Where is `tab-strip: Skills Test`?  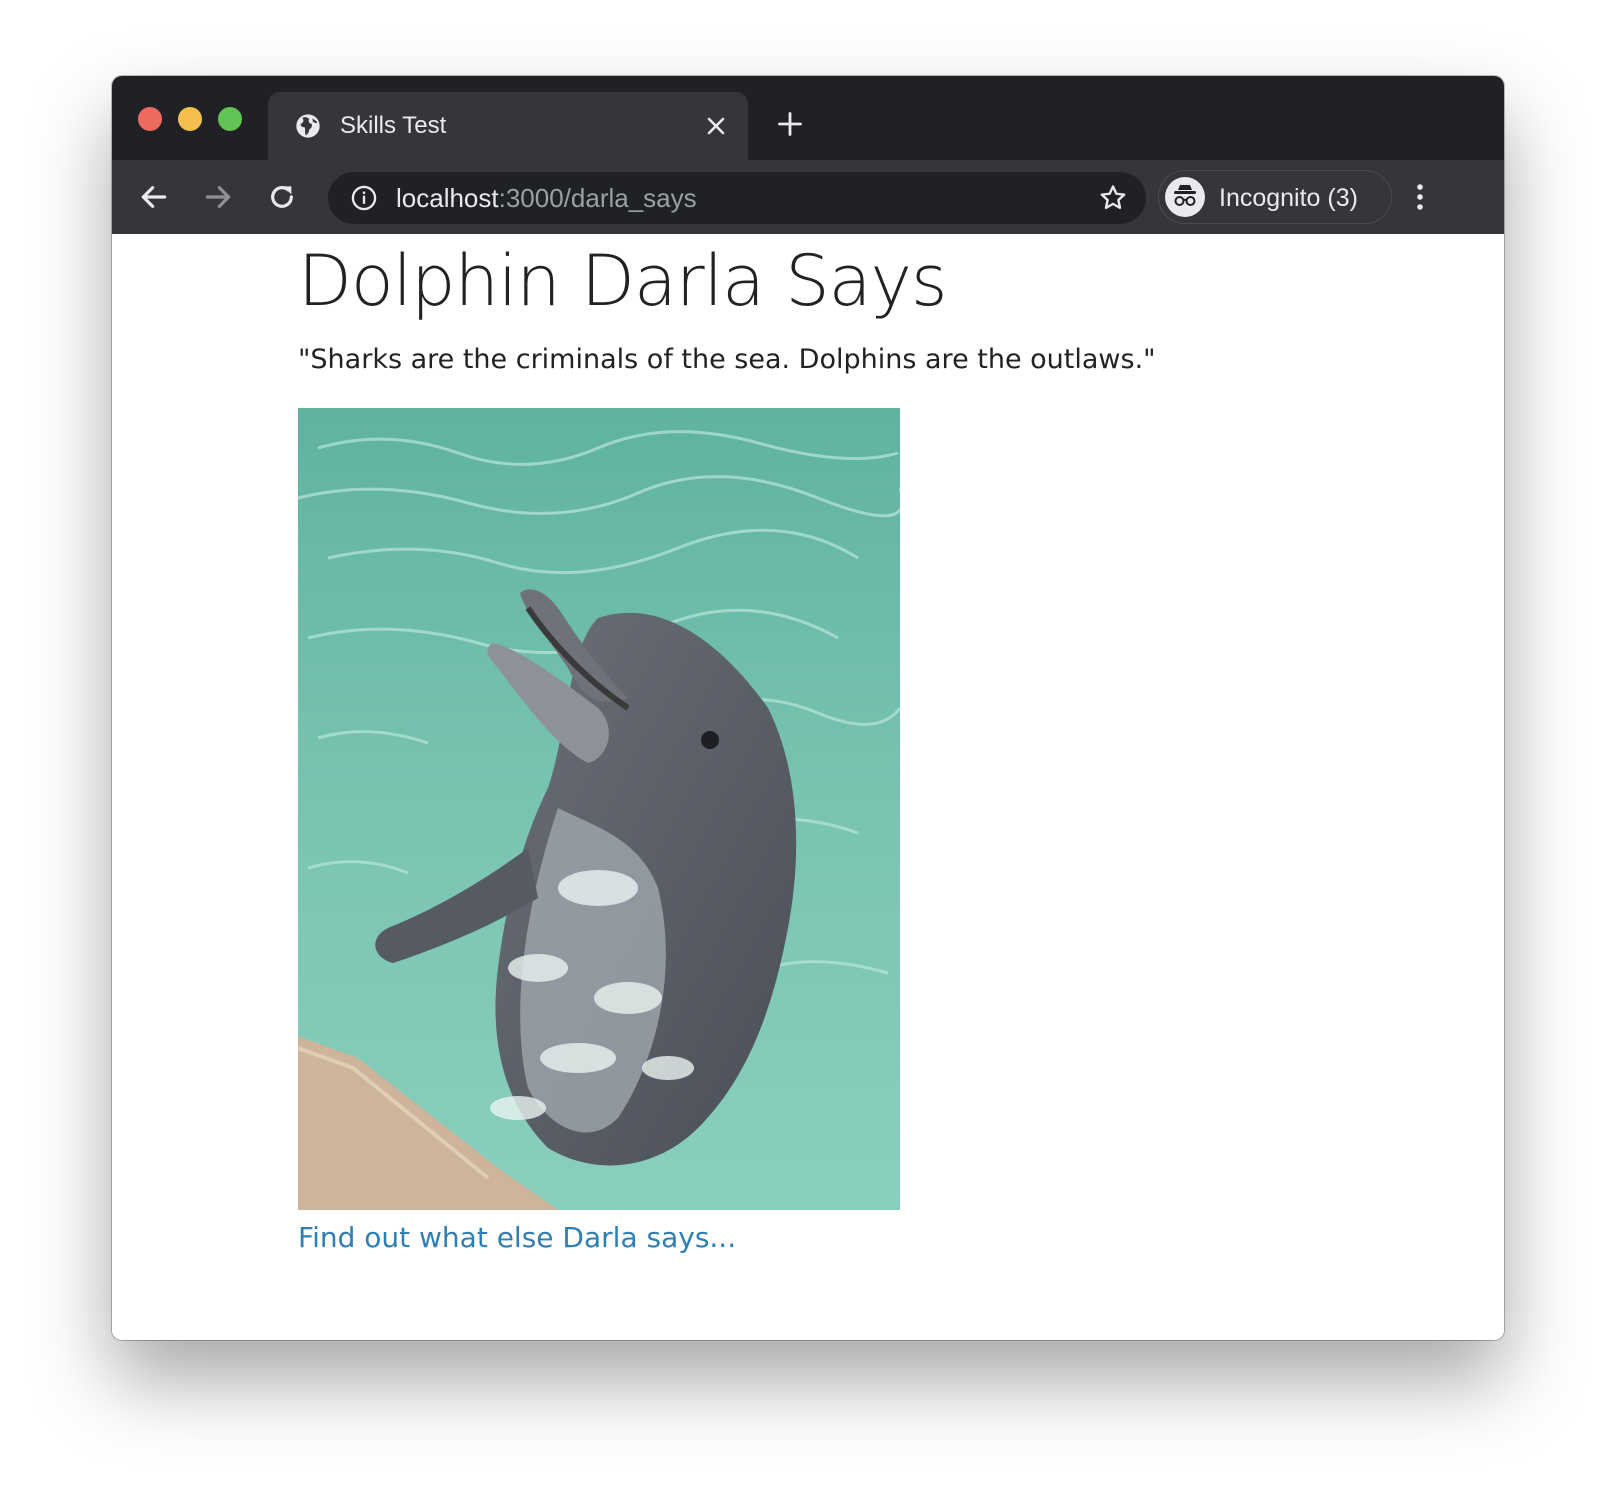
tab-strip: Skills Test is located at coordinates (808, 118).